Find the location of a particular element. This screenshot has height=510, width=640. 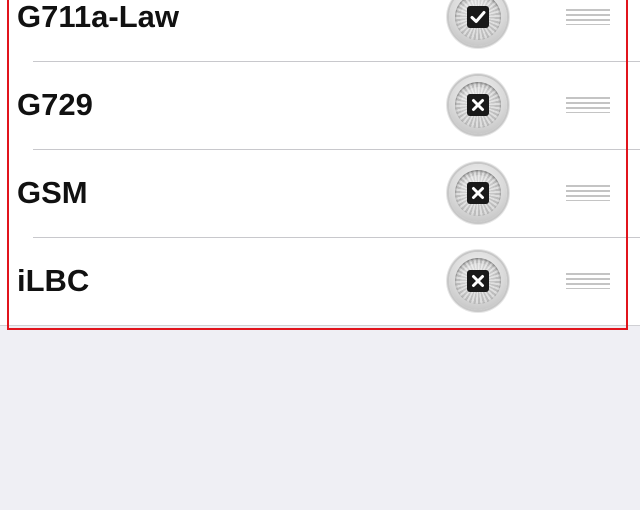

codec-row-g711a-law: G711a-Law is located at coordinates (320, 30).